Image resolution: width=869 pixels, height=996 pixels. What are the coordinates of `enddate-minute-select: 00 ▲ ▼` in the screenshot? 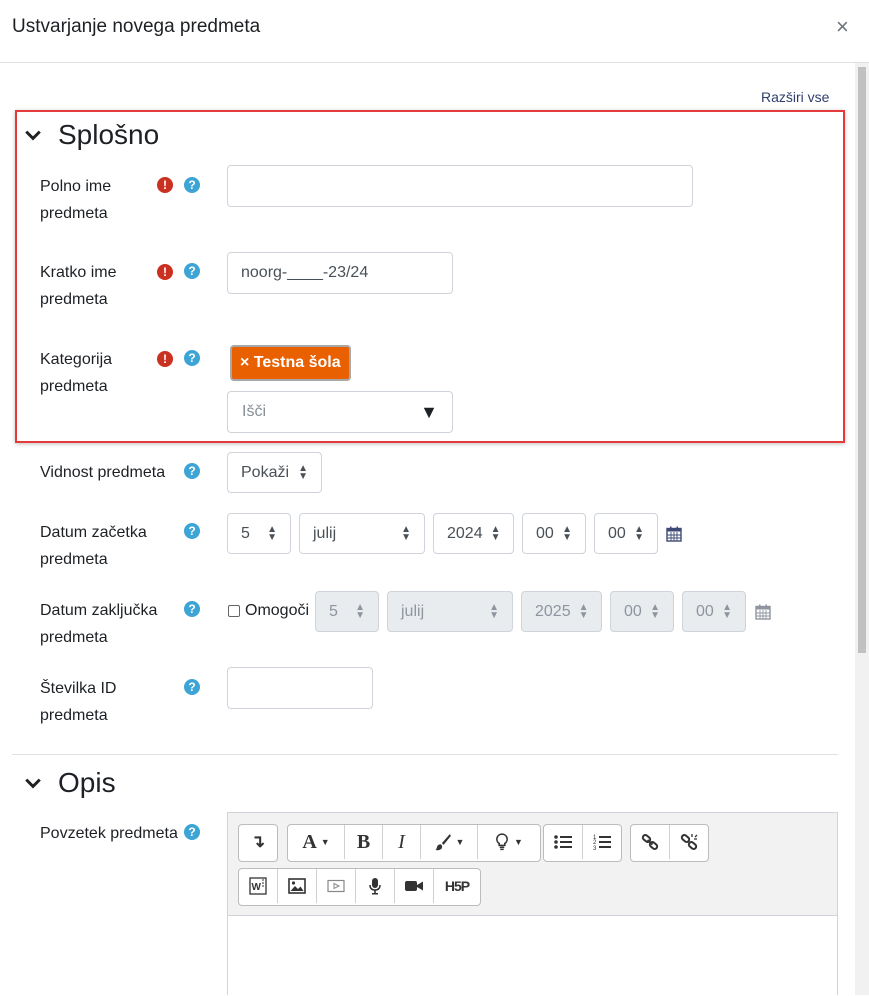 It's located at (714, 611).